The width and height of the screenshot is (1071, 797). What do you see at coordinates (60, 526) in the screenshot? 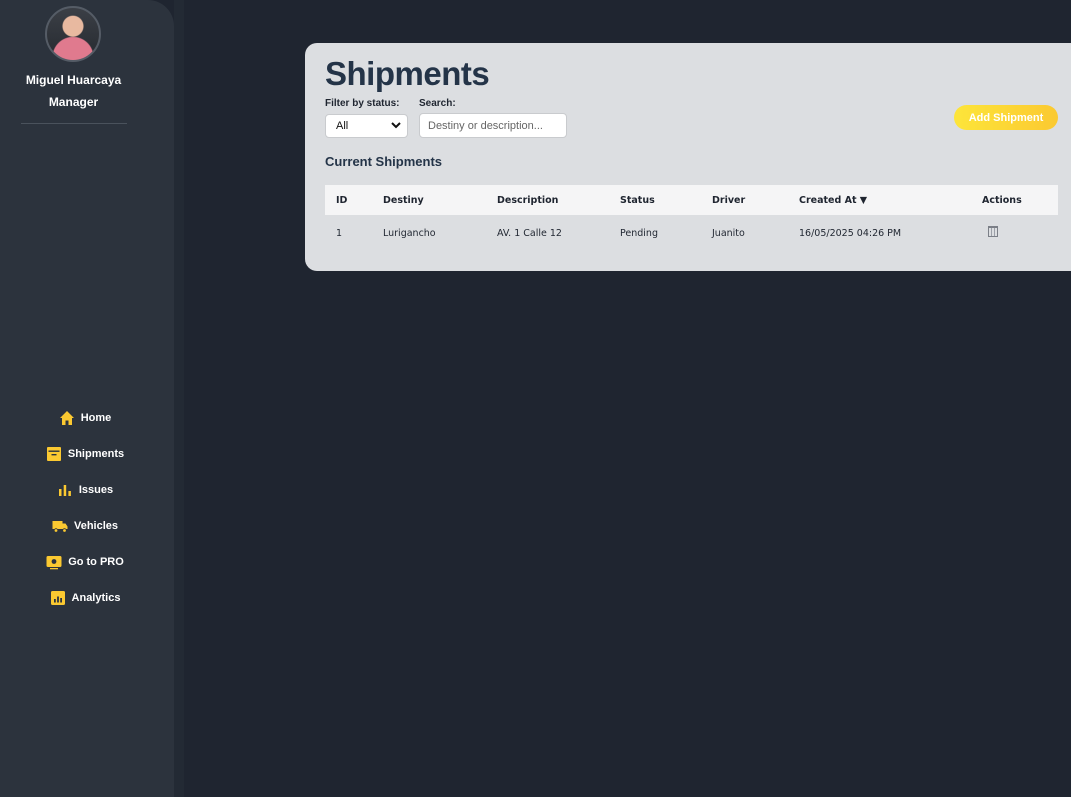
I see `truck-icon` at bounding box center [60, 526].